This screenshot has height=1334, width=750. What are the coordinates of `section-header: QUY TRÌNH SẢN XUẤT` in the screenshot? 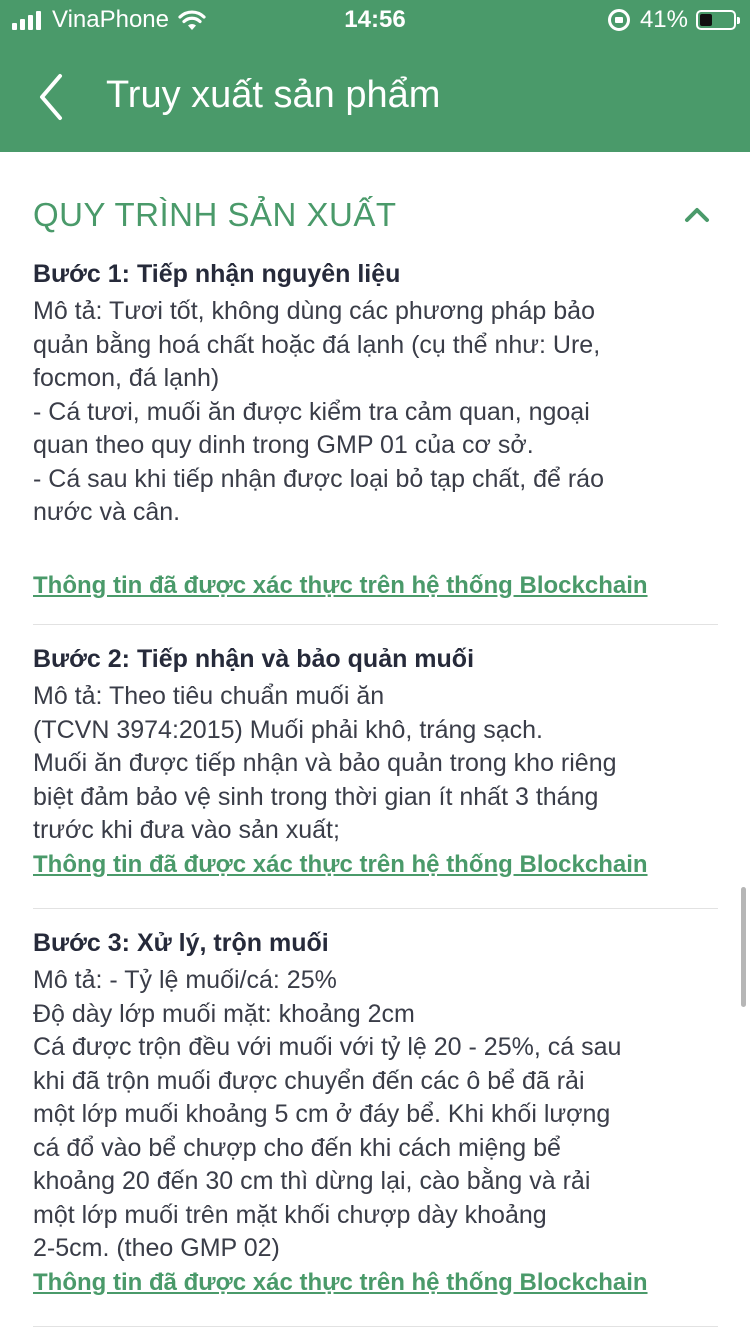 It's located at (375, 218).